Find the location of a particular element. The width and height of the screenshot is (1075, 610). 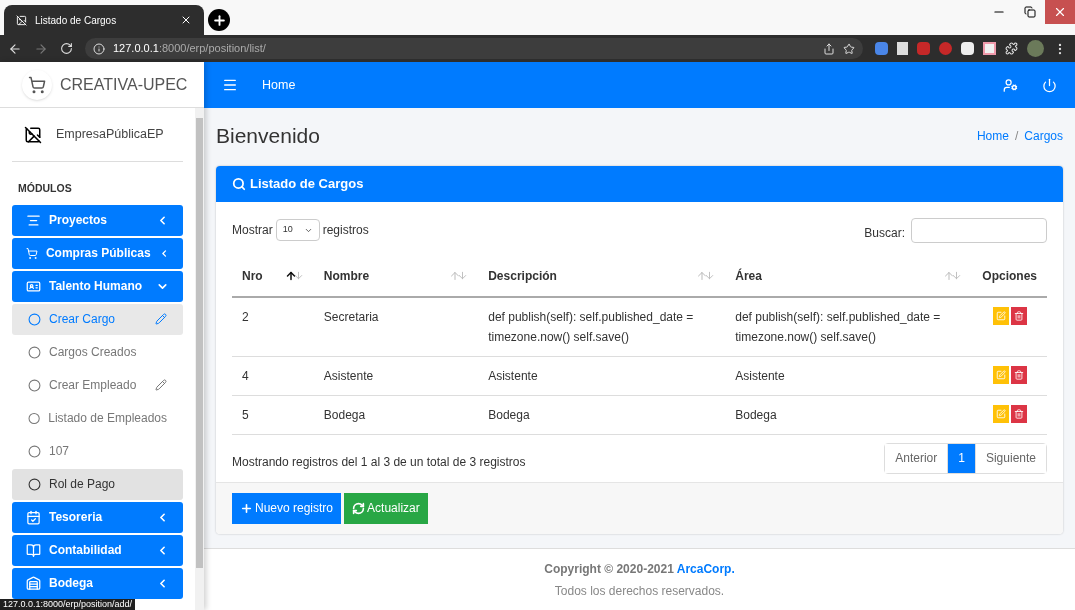

module-menu-item: Talento Humano is located at coordinates (97, 286).